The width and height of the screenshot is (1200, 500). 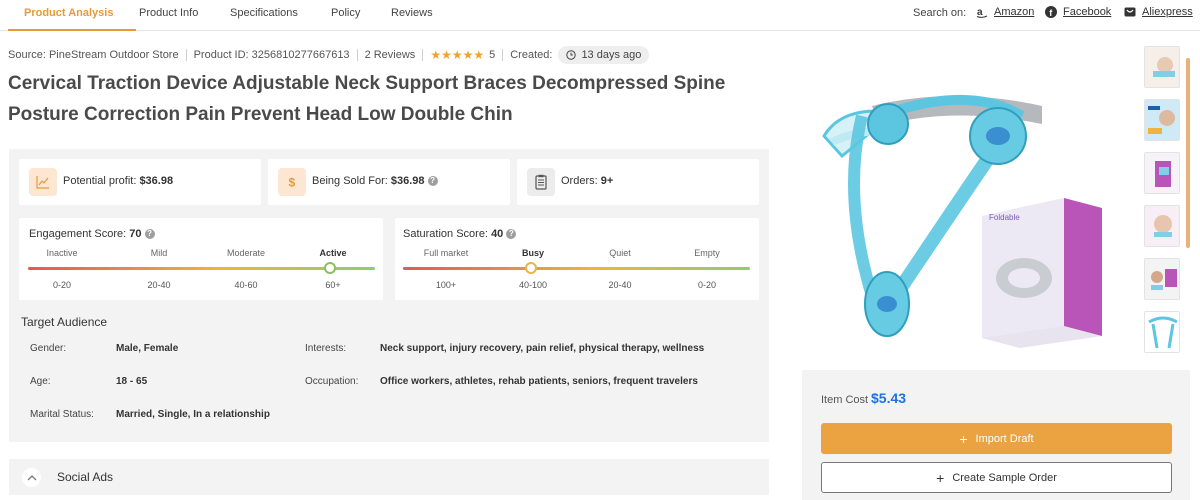 I want to click on potential-profit-card: Potential profit: $36.98, so click(x=140, y=182).